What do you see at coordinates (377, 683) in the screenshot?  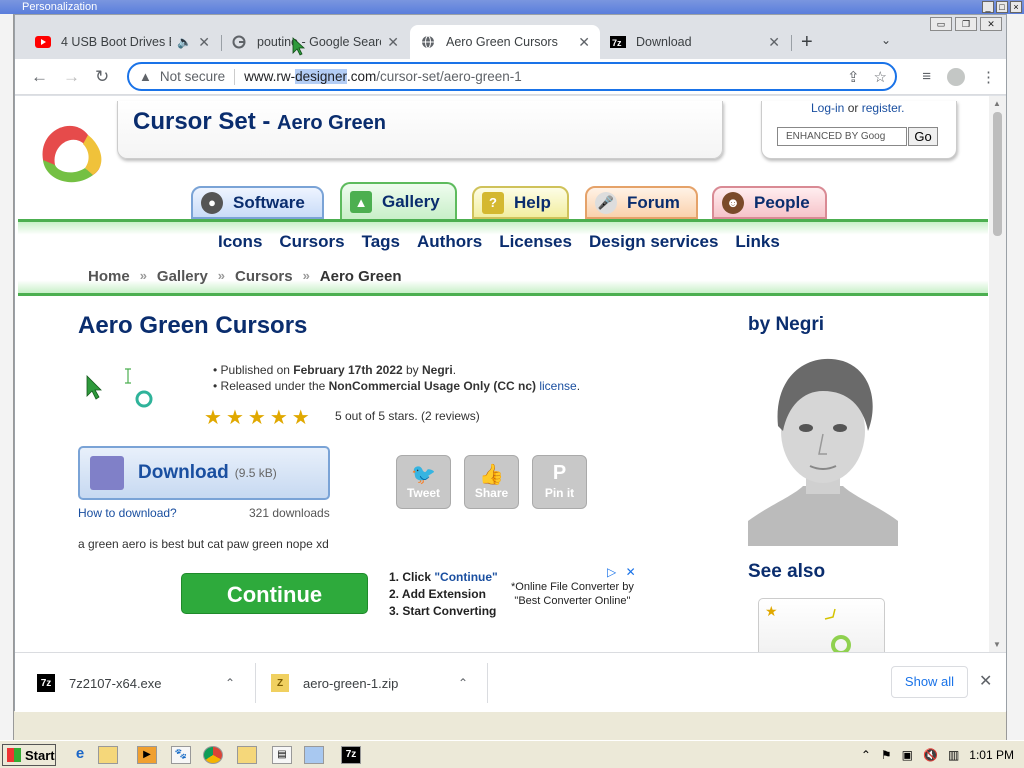 I see `download-item: Z aero-green-1.zip ⌃` at bounding box center [377, 683].